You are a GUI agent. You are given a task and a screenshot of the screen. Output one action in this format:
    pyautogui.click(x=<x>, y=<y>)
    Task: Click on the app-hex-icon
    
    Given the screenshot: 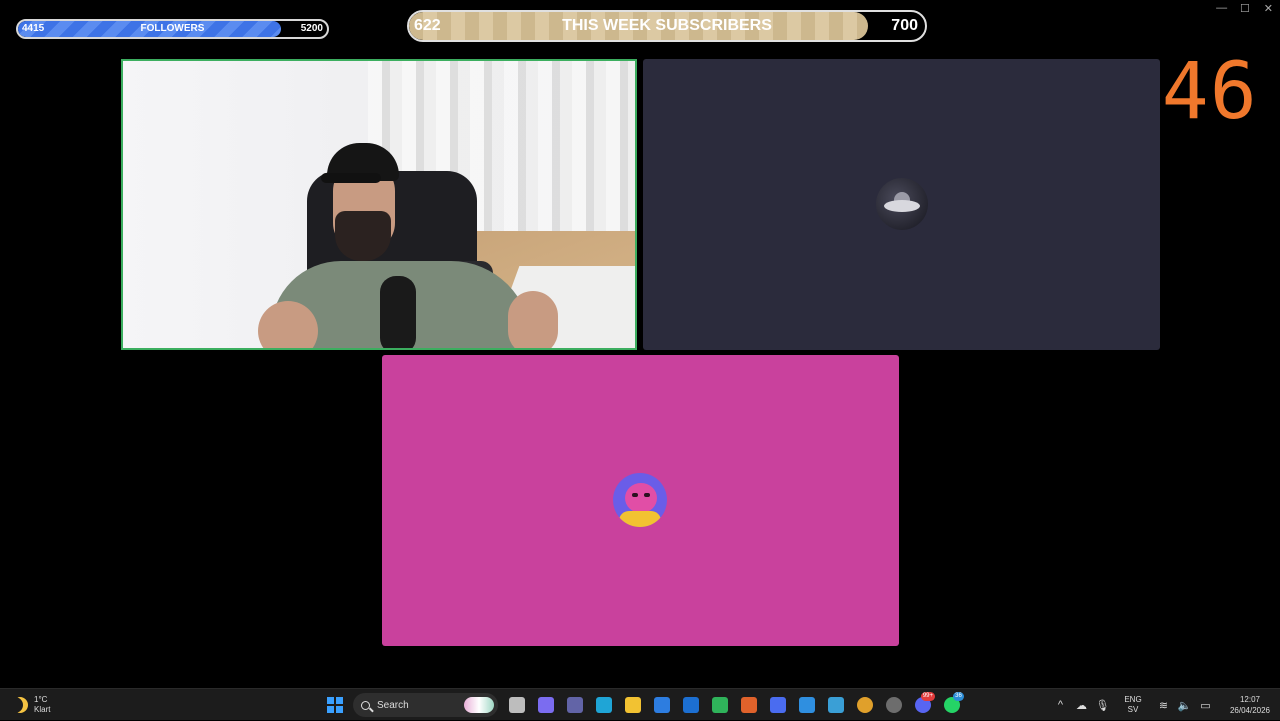 What is the action you would take?
    pyautogui.click(x=777, y=705)
    